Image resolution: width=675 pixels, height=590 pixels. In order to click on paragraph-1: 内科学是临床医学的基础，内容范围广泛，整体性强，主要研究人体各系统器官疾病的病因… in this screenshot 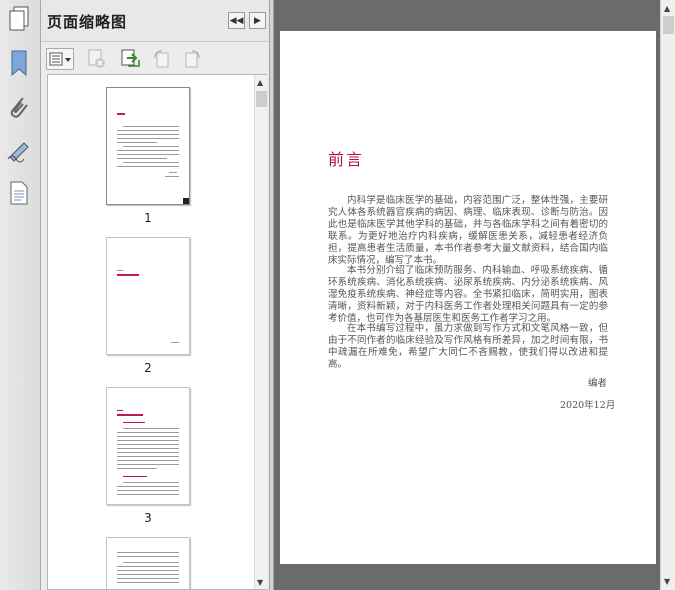, I will do `click(468, 230)`.